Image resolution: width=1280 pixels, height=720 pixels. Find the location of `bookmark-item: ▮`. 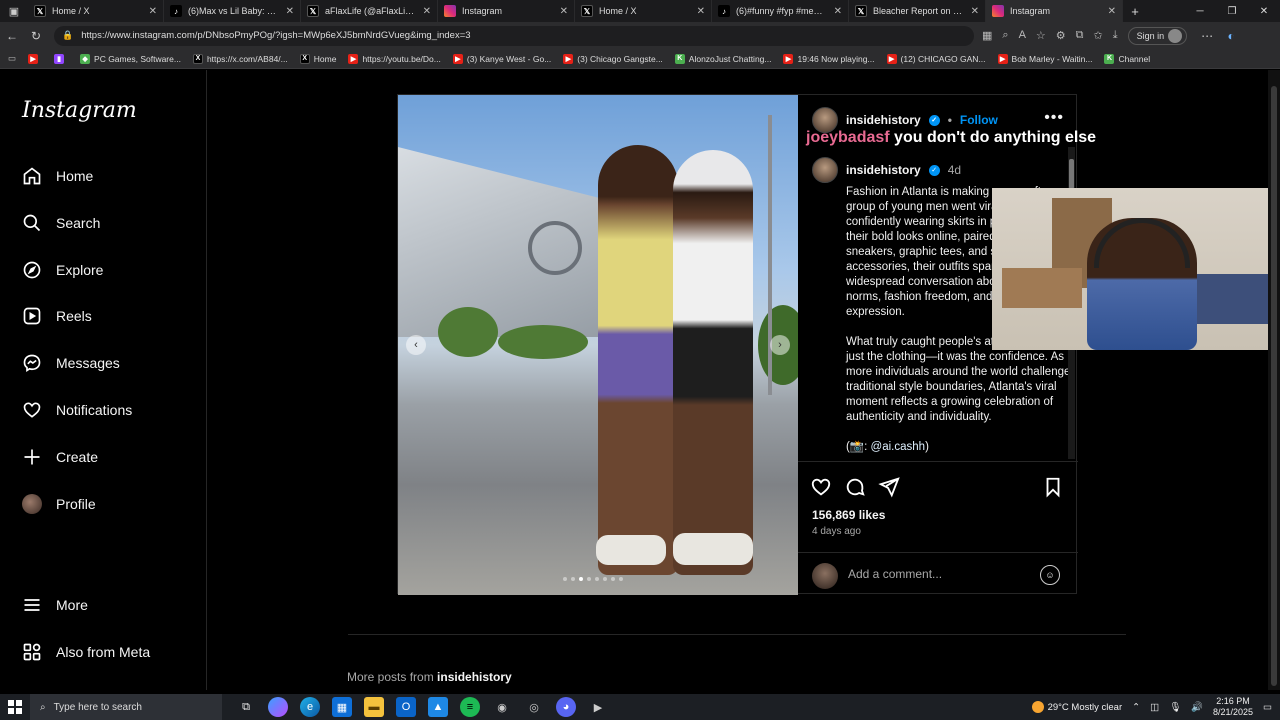

bookmark-item: ▮ is located at coordinates (61, 58).